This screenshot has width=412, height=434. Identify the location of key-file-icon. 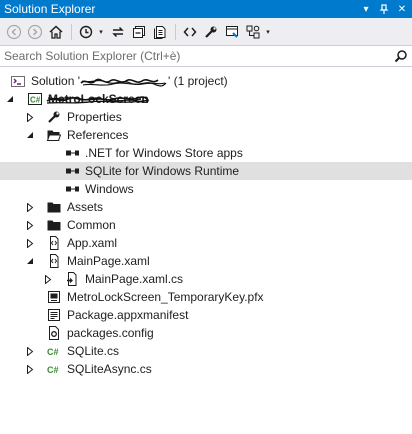
(54, 297).